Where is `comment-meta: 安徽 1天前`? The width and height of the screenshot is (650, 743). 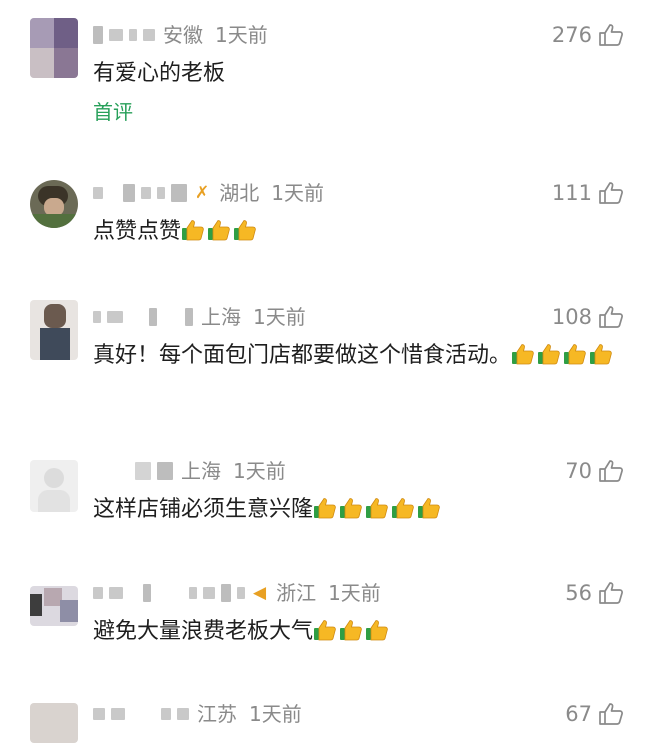
comment-meta: 安徽 1天前 is located at coordinates (180, 35).